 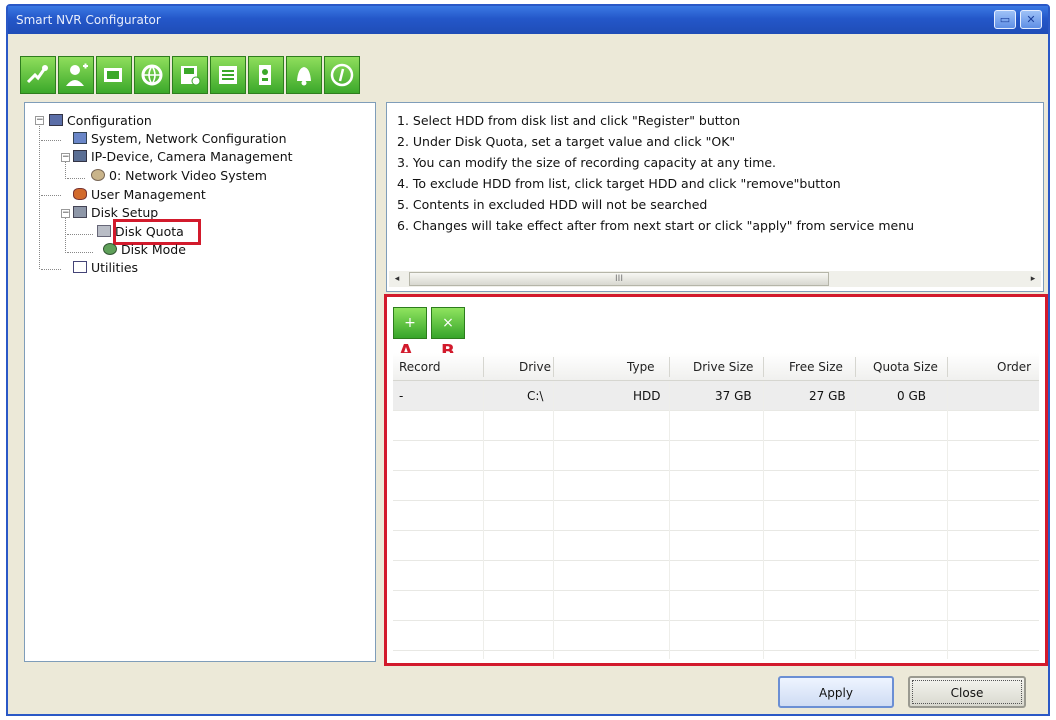 What do you see at coordinates (1031, 19) in the screenshot?
I see `close-window-button: ✕` at bounding box center [1031, 19].